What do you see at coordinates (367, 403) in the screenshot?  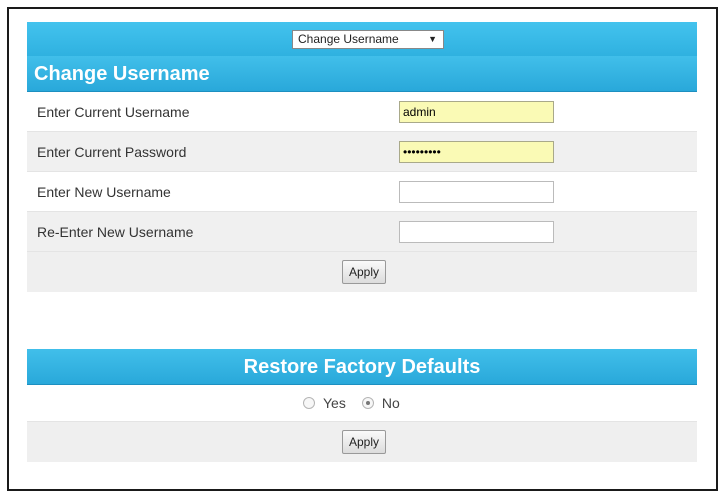 I see `restore-no-radio` at bounding box center [367, 403].